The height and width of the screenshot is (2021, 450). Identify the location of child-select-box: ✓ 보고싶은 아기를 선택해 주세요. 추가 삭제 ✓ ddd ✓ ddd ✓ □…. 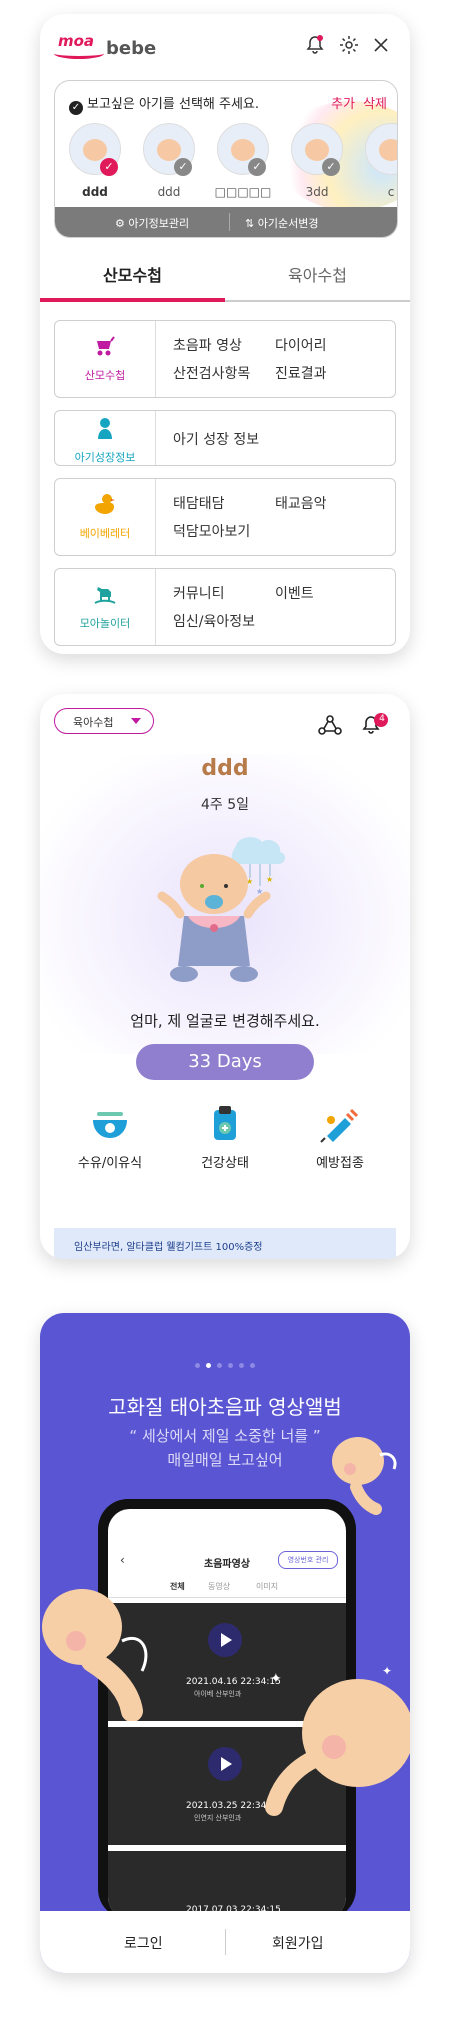
(226, 159).